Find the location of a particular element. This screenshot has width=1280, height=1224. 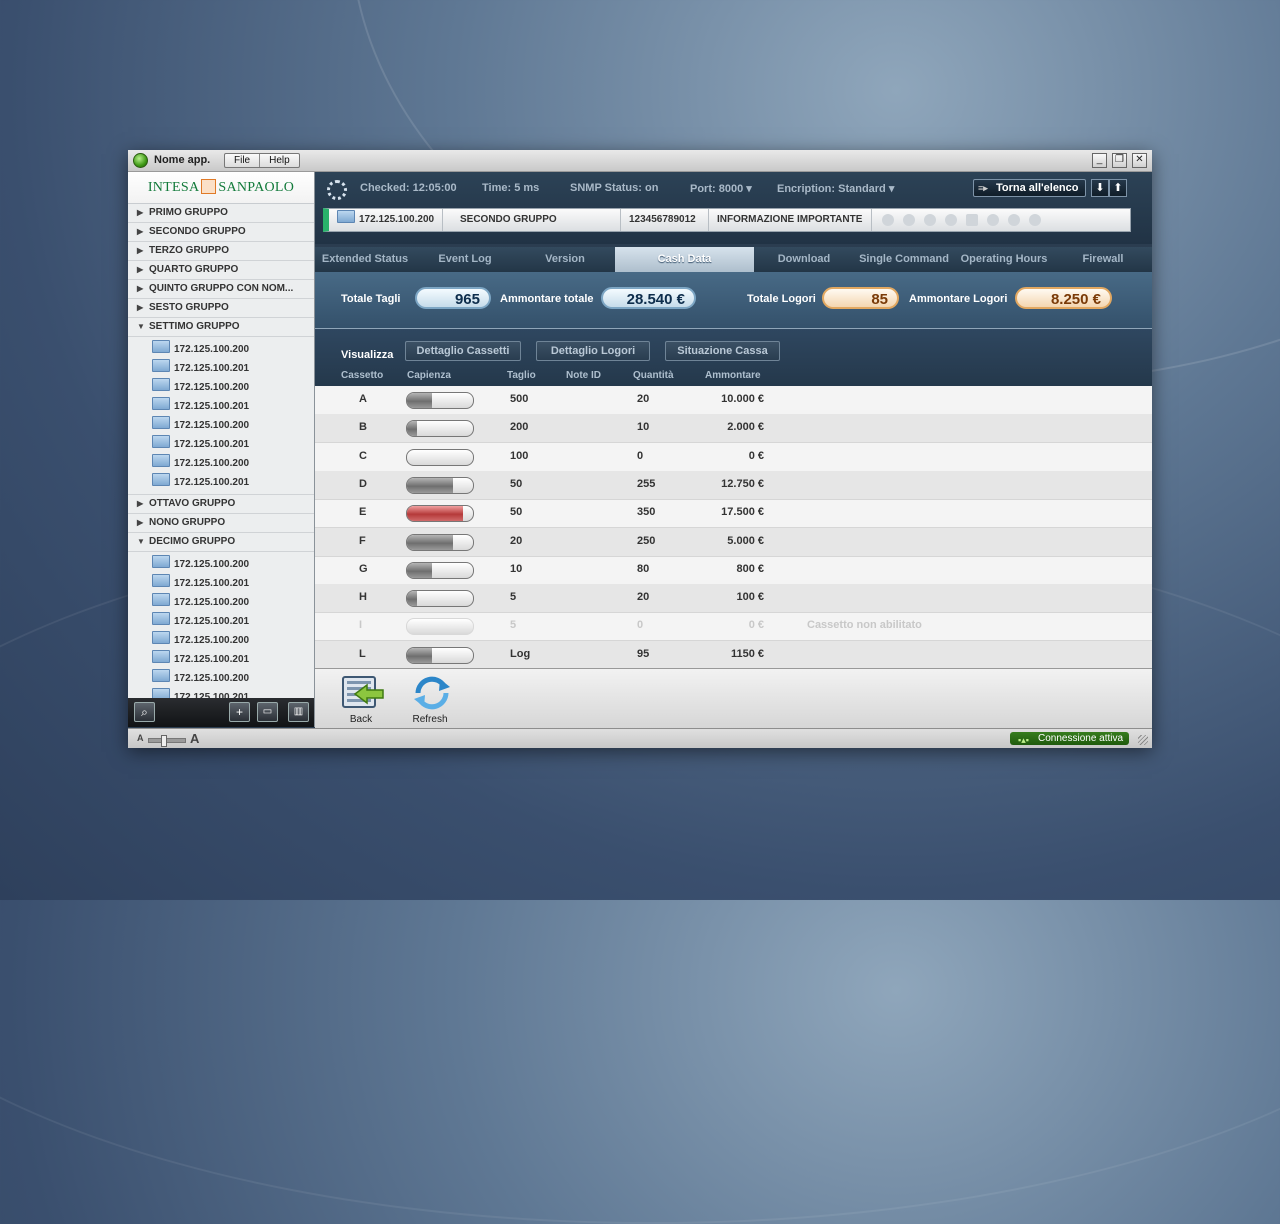

stop-icon is located at coordinates (951, 220).